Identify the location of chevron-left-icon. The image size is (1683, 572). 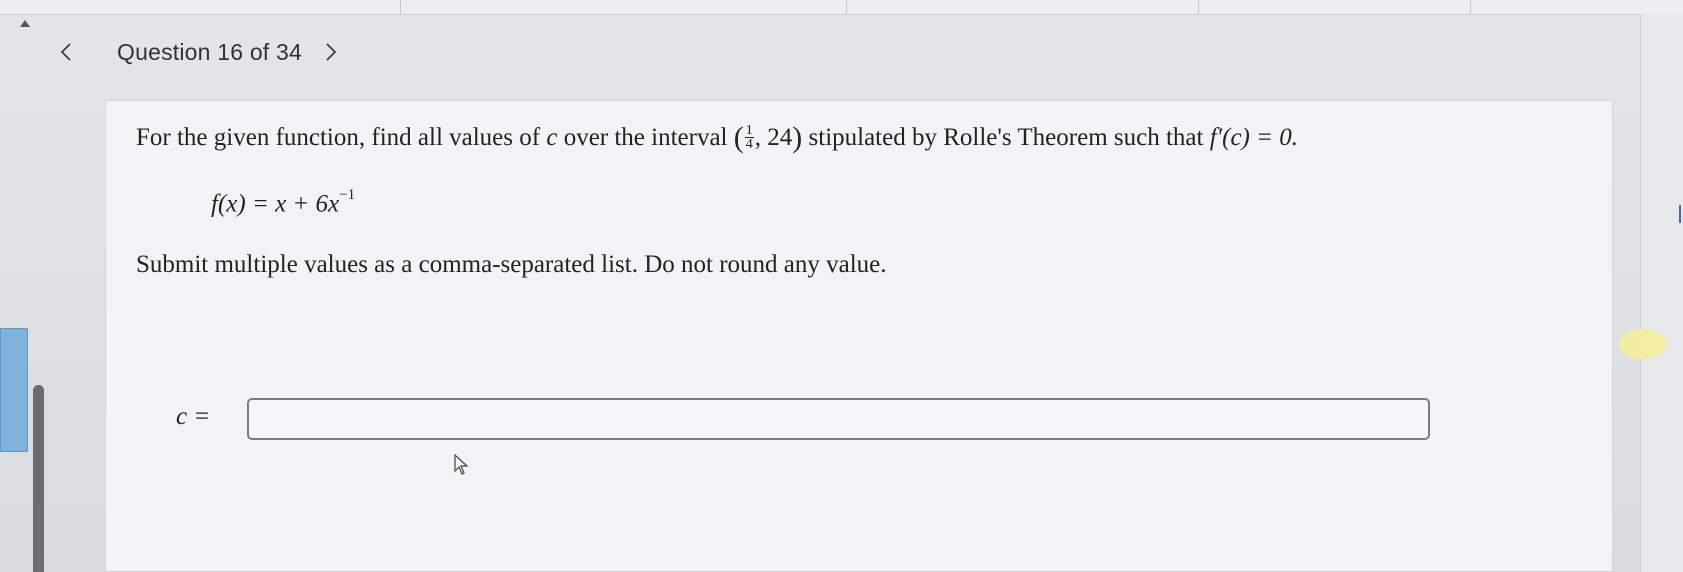
(65, 52).